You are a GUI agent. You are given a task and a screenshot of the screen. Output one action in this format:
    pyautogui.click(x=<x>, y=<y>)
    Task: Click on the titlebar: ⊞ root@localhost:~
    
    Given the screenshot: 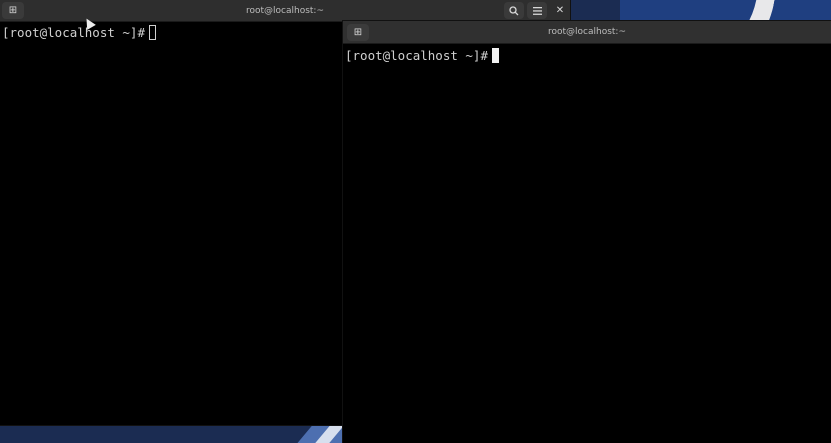 What is the action you would take?
    pyautogui.click(x=587, y=32)
    